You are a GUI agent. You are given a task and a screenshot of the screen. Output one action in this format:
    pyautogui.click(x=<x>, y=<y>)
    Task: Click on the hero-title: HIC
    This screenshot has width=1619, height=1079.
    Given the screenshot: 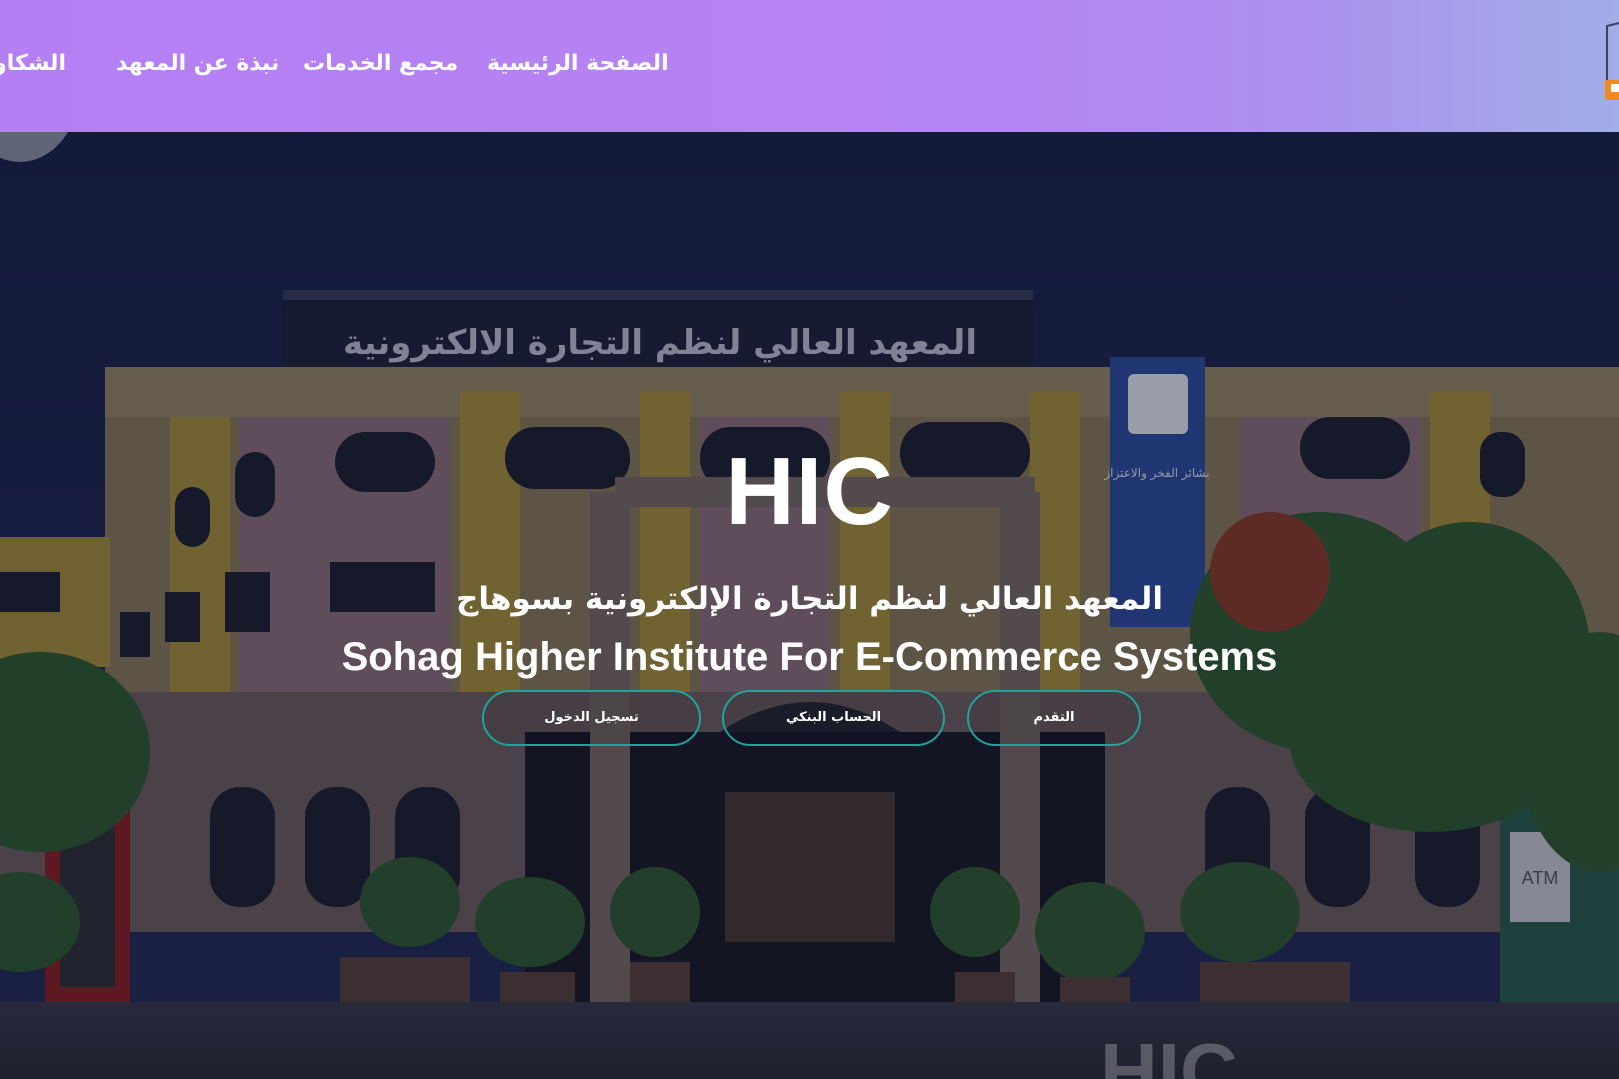 What is the action you would take?
    pyautogui.click(x=809, y=491)
    